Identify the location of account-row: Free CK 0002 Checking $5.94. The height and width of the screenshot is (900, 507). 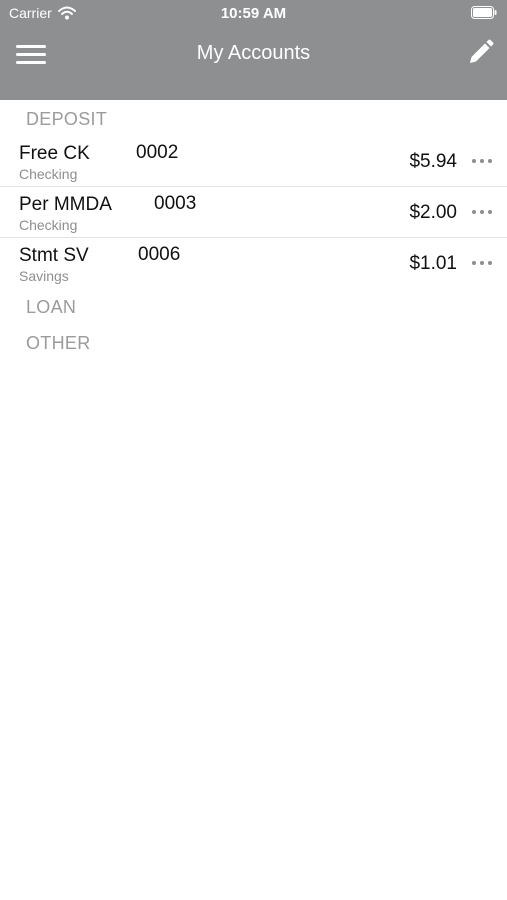
(253, 161).